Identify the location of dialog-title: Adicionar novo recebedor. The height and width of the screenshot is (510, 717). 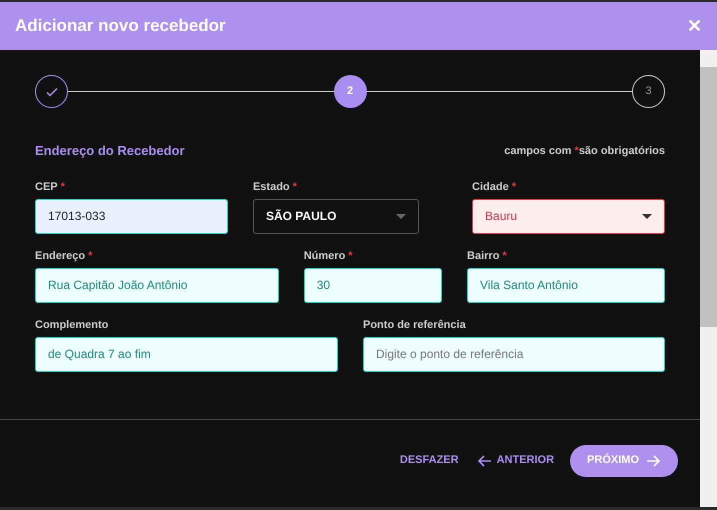
(120, 26).